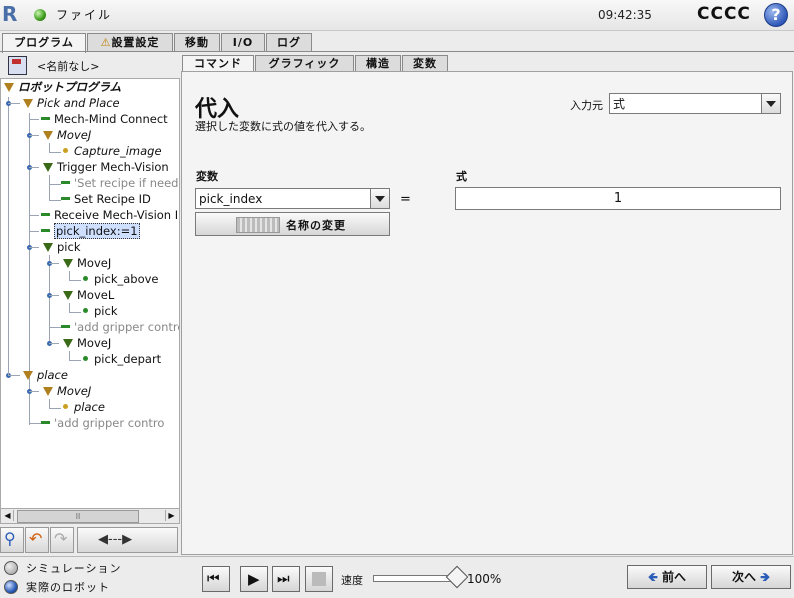 The height and width of the screenshot is (598, 794). I want to click on tree-toolbar: ⚲ ↶ ↷ ◀---▶, so click(89, 540).